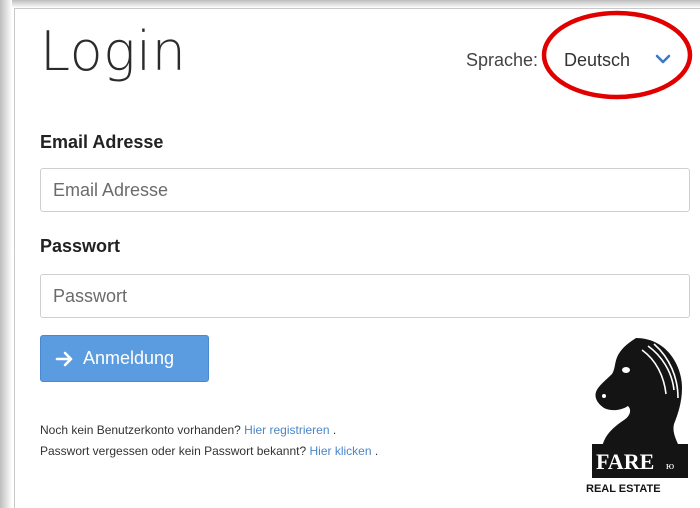 This screenshot has height=508, width=700. I want to click on arrow-right-icon, so click(64, 358).